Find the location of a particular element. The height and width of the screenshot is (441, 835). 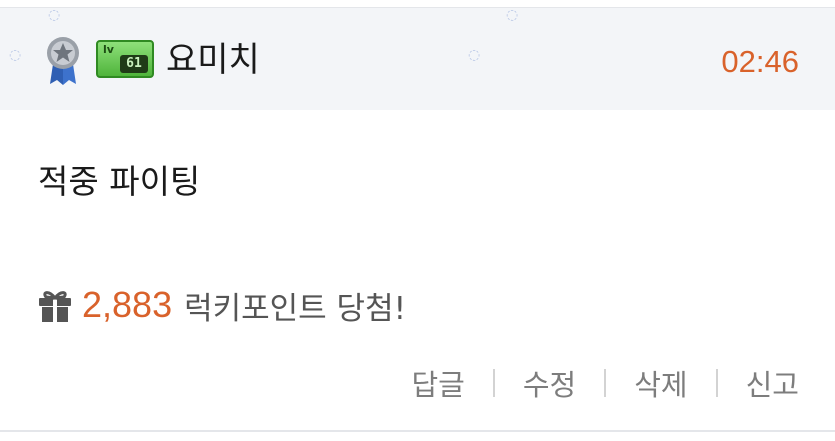

comment-text: 적중 파이팅 is located at coordinates (119, 181).